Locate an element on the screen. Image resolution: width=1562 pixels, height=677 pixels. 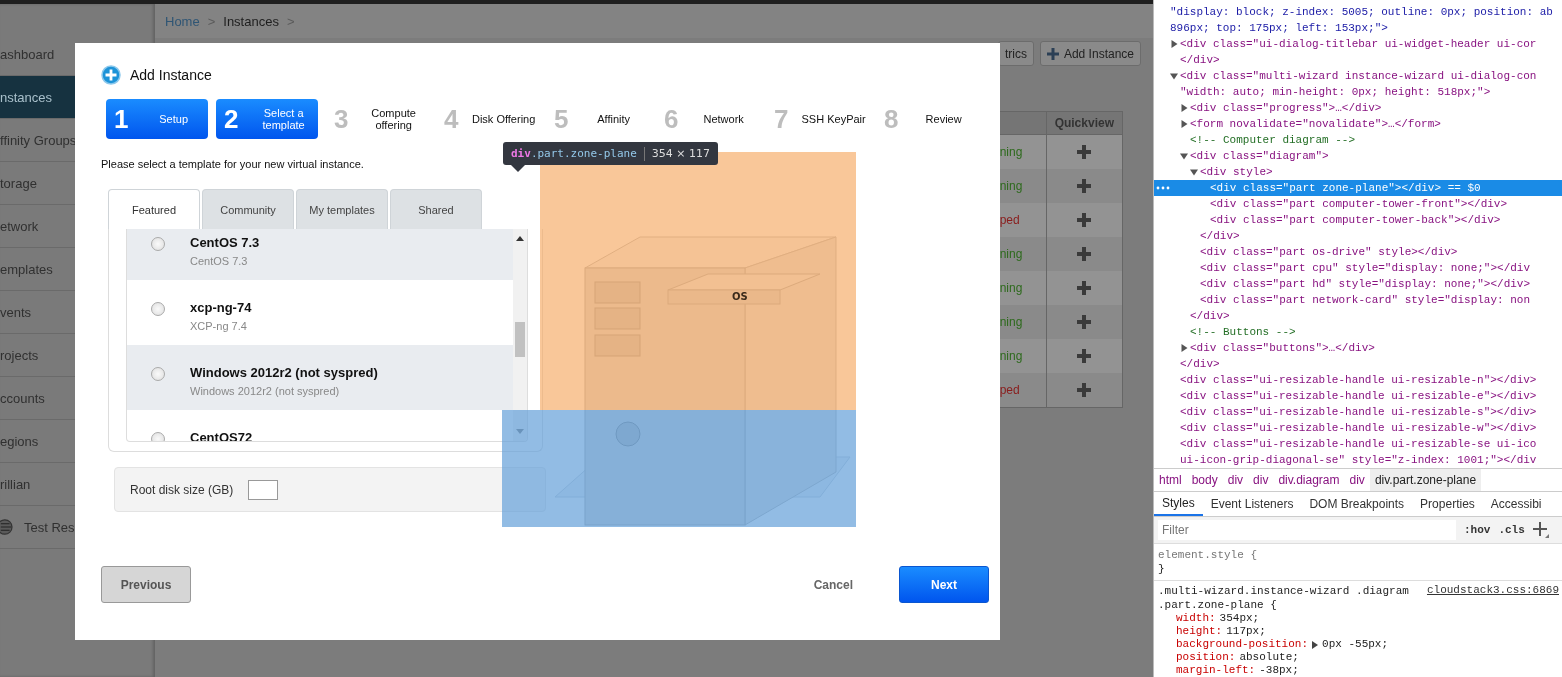
dom-breadcrumb: body is located at coordinates (1204, 480).